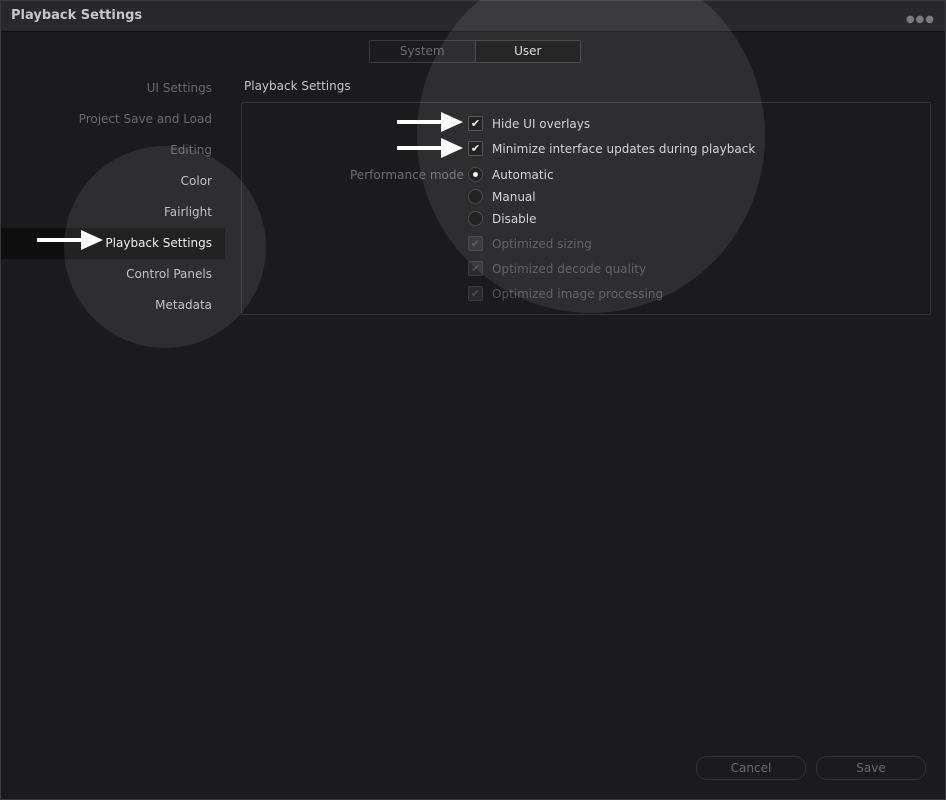  Describe the element at coordinates (423, 51) in the screenshot. I see `tab-system: System` at that location.